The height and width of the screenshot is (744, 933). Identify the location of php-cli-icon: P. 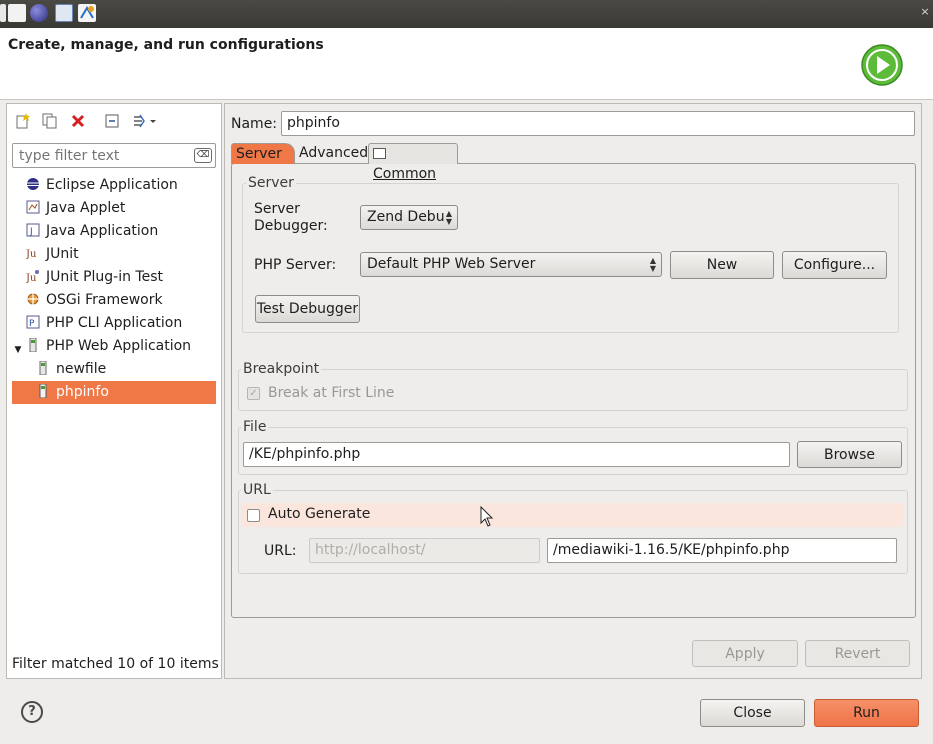
(33, 321).